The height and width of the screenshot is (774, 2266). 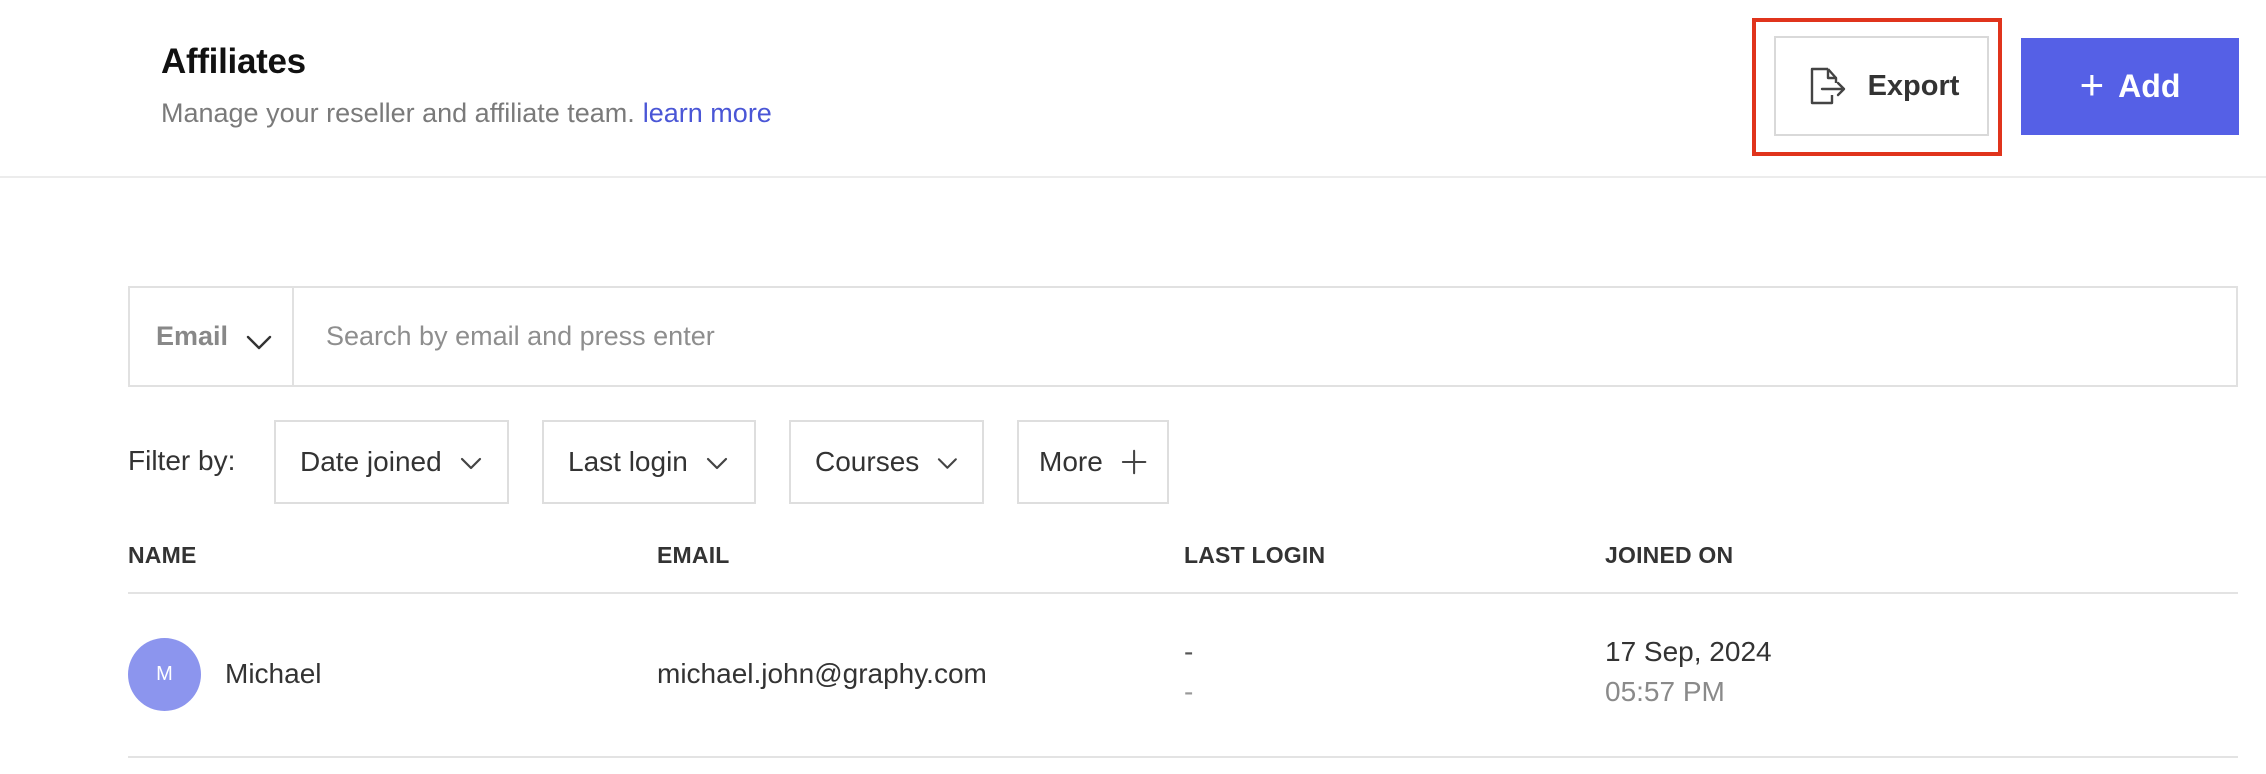 What do you see at coordinates (822, 673) in the screenshot?
I see `row-email: michael.john@graphy.com` at bounding box center [822, 673].